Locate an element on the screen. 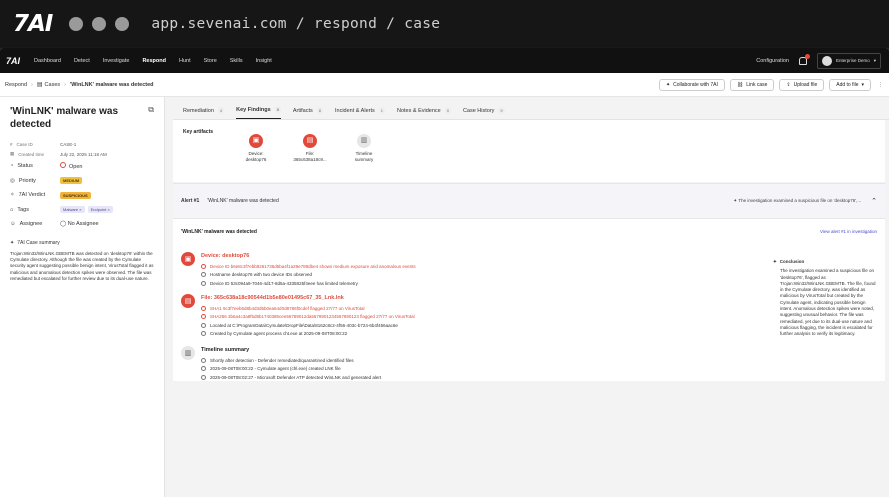  status-value-text: Open is located at coordinates (76, 167).